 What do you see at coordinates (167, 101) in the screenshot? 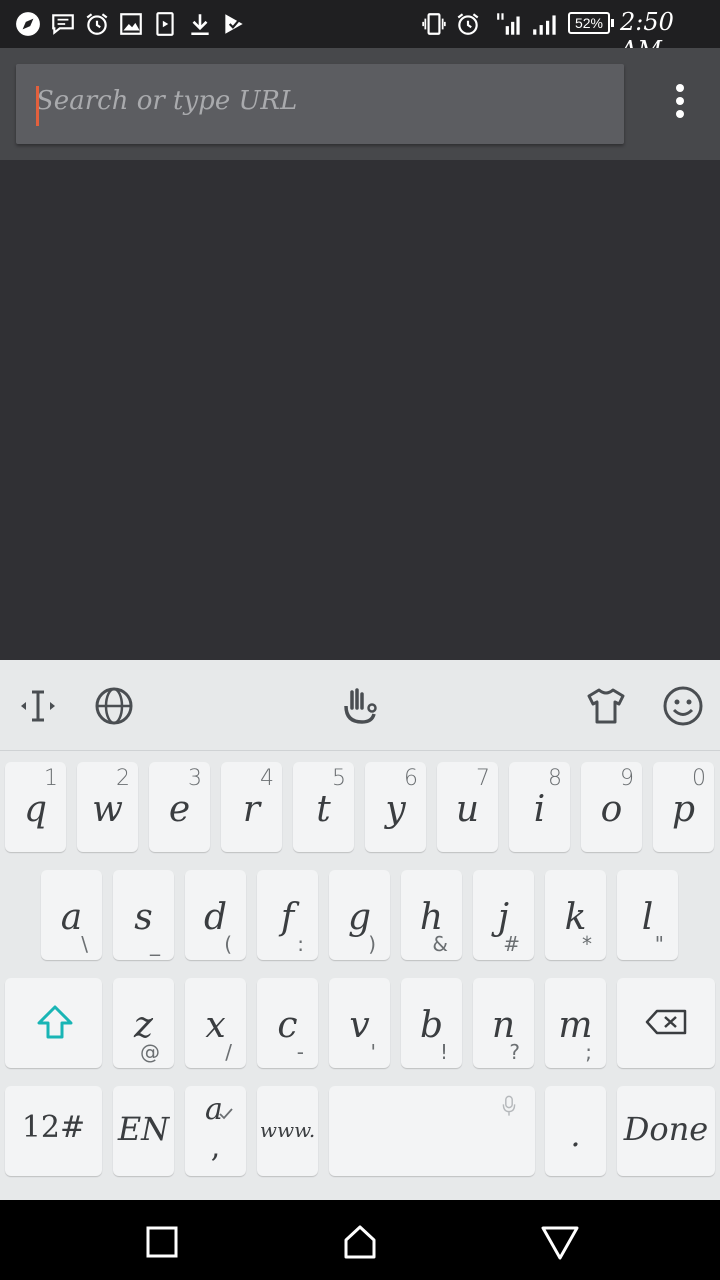
I see `url-placeholder: Search or type URL` at bounding box center [167, 101].